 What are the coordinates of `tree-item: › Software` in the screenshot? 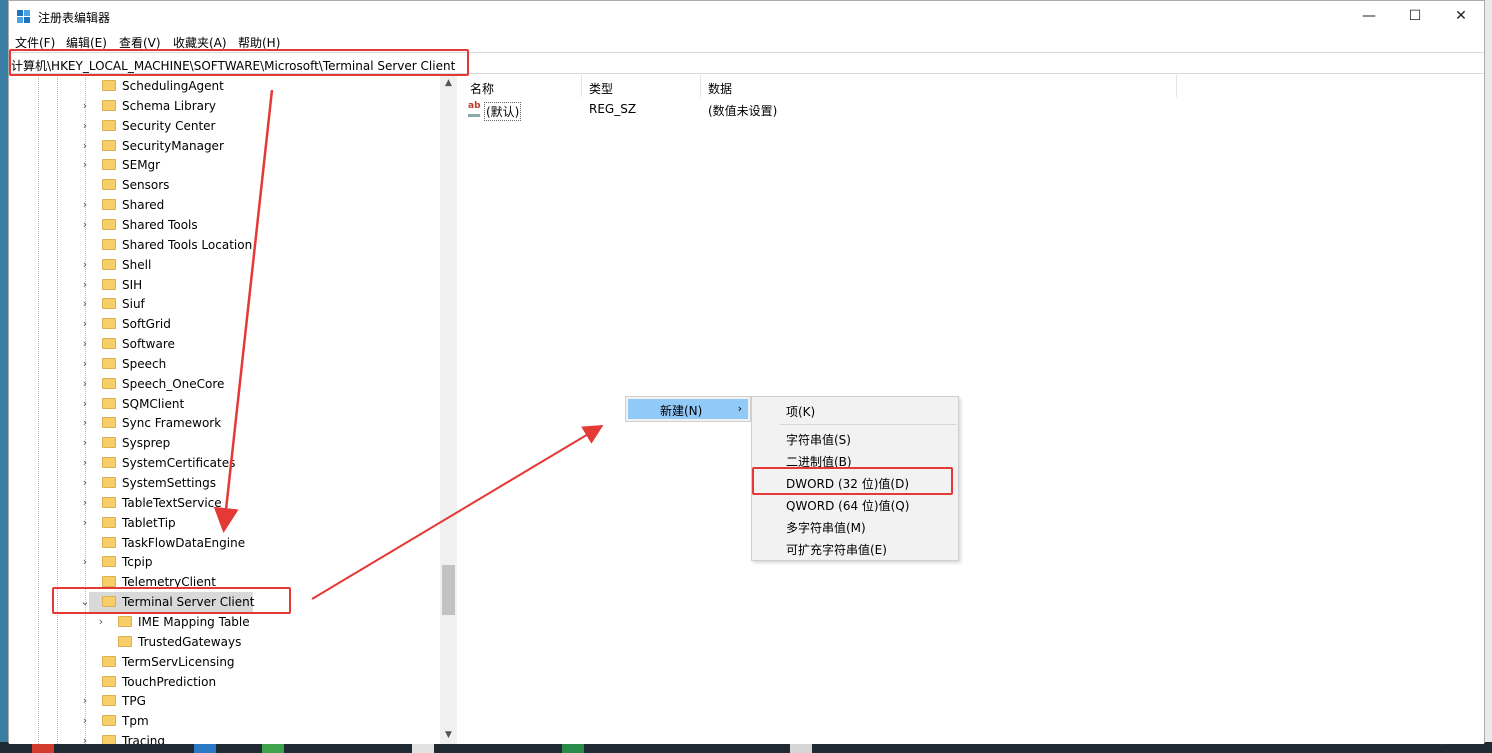 It's located at (260, 344).